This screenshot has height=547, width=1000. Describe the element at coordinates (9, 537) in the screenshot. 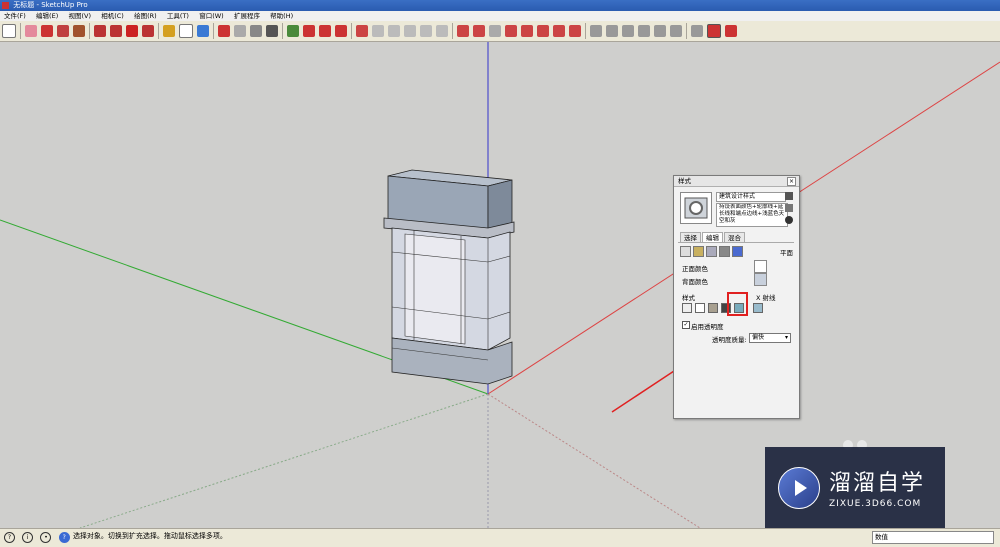

I see `geolocation-icon: ?` at that location.